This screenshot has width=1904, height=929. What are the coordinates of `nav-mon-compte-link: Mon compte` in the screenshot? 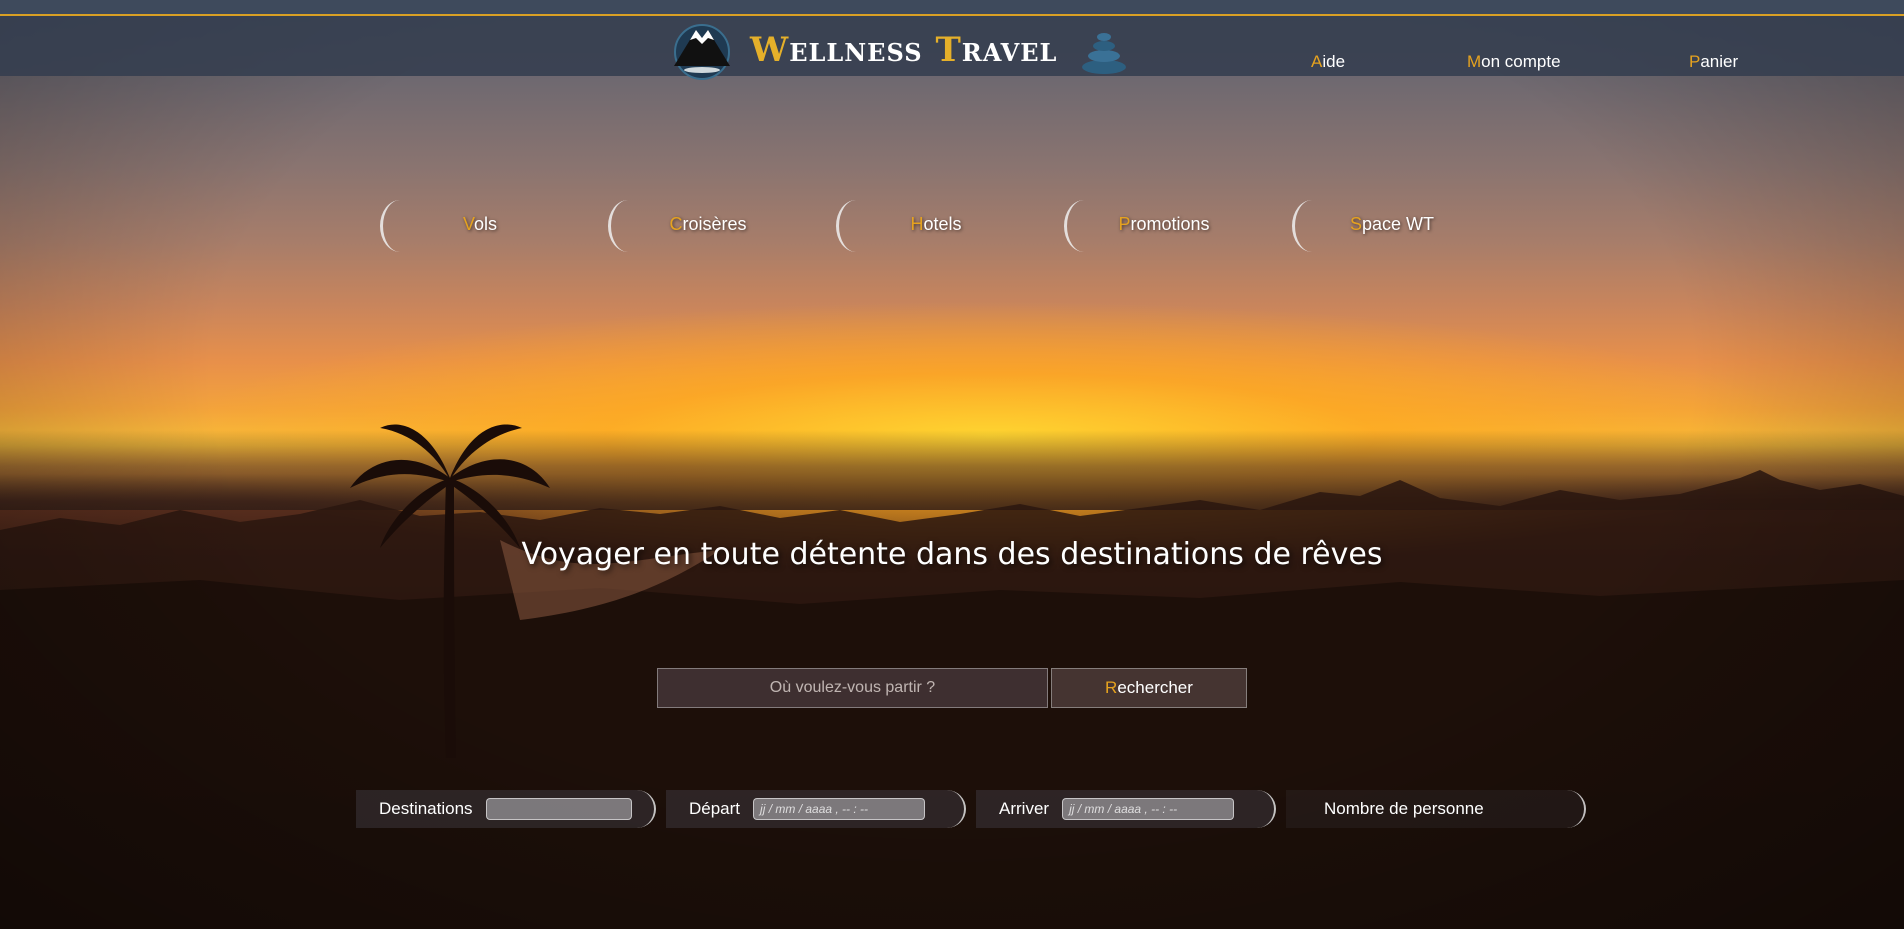 It's located at (1514, 62).